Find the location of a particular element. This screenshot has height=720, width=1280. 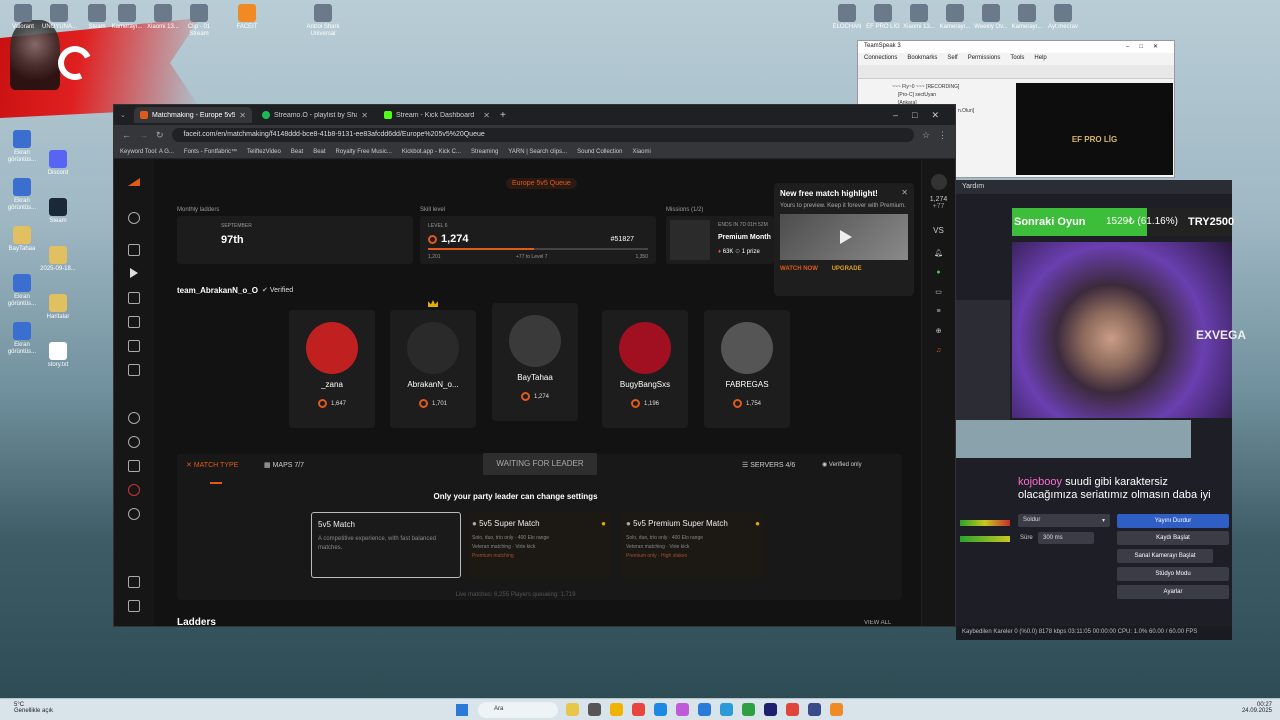

taskbar-search: Ara is located at coordinates (518, 710).